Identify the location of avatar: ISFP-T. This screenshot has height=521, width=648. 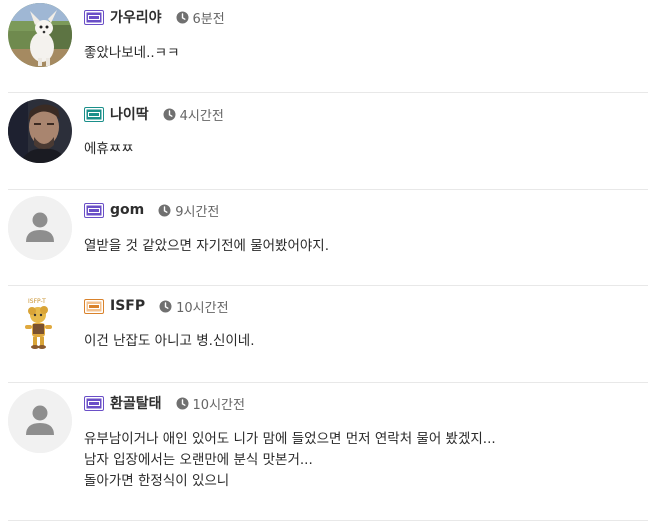
(40, 323).